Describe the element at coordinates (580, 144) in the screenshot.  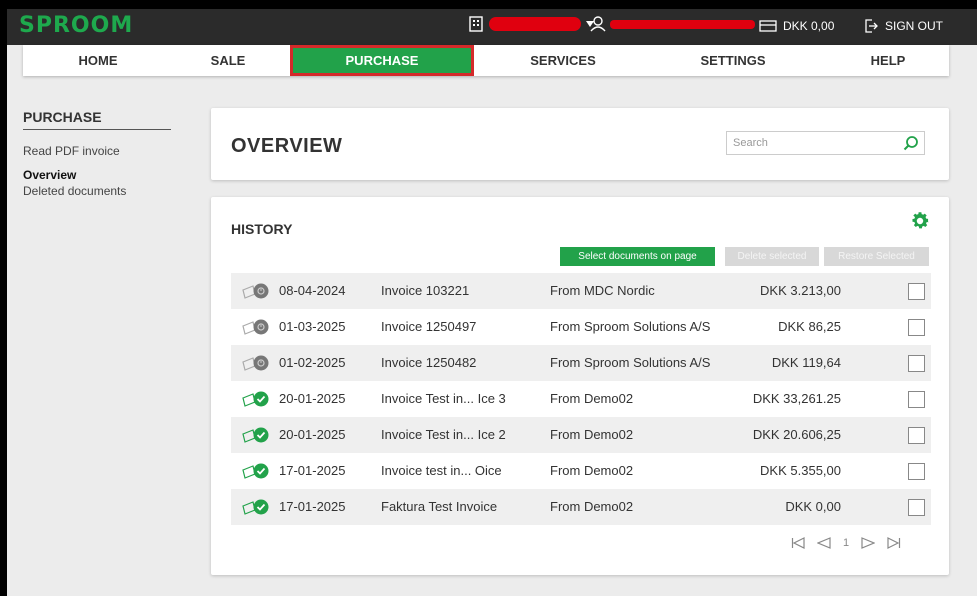
I see `overview-card: OVERVIEW Search` at that location.